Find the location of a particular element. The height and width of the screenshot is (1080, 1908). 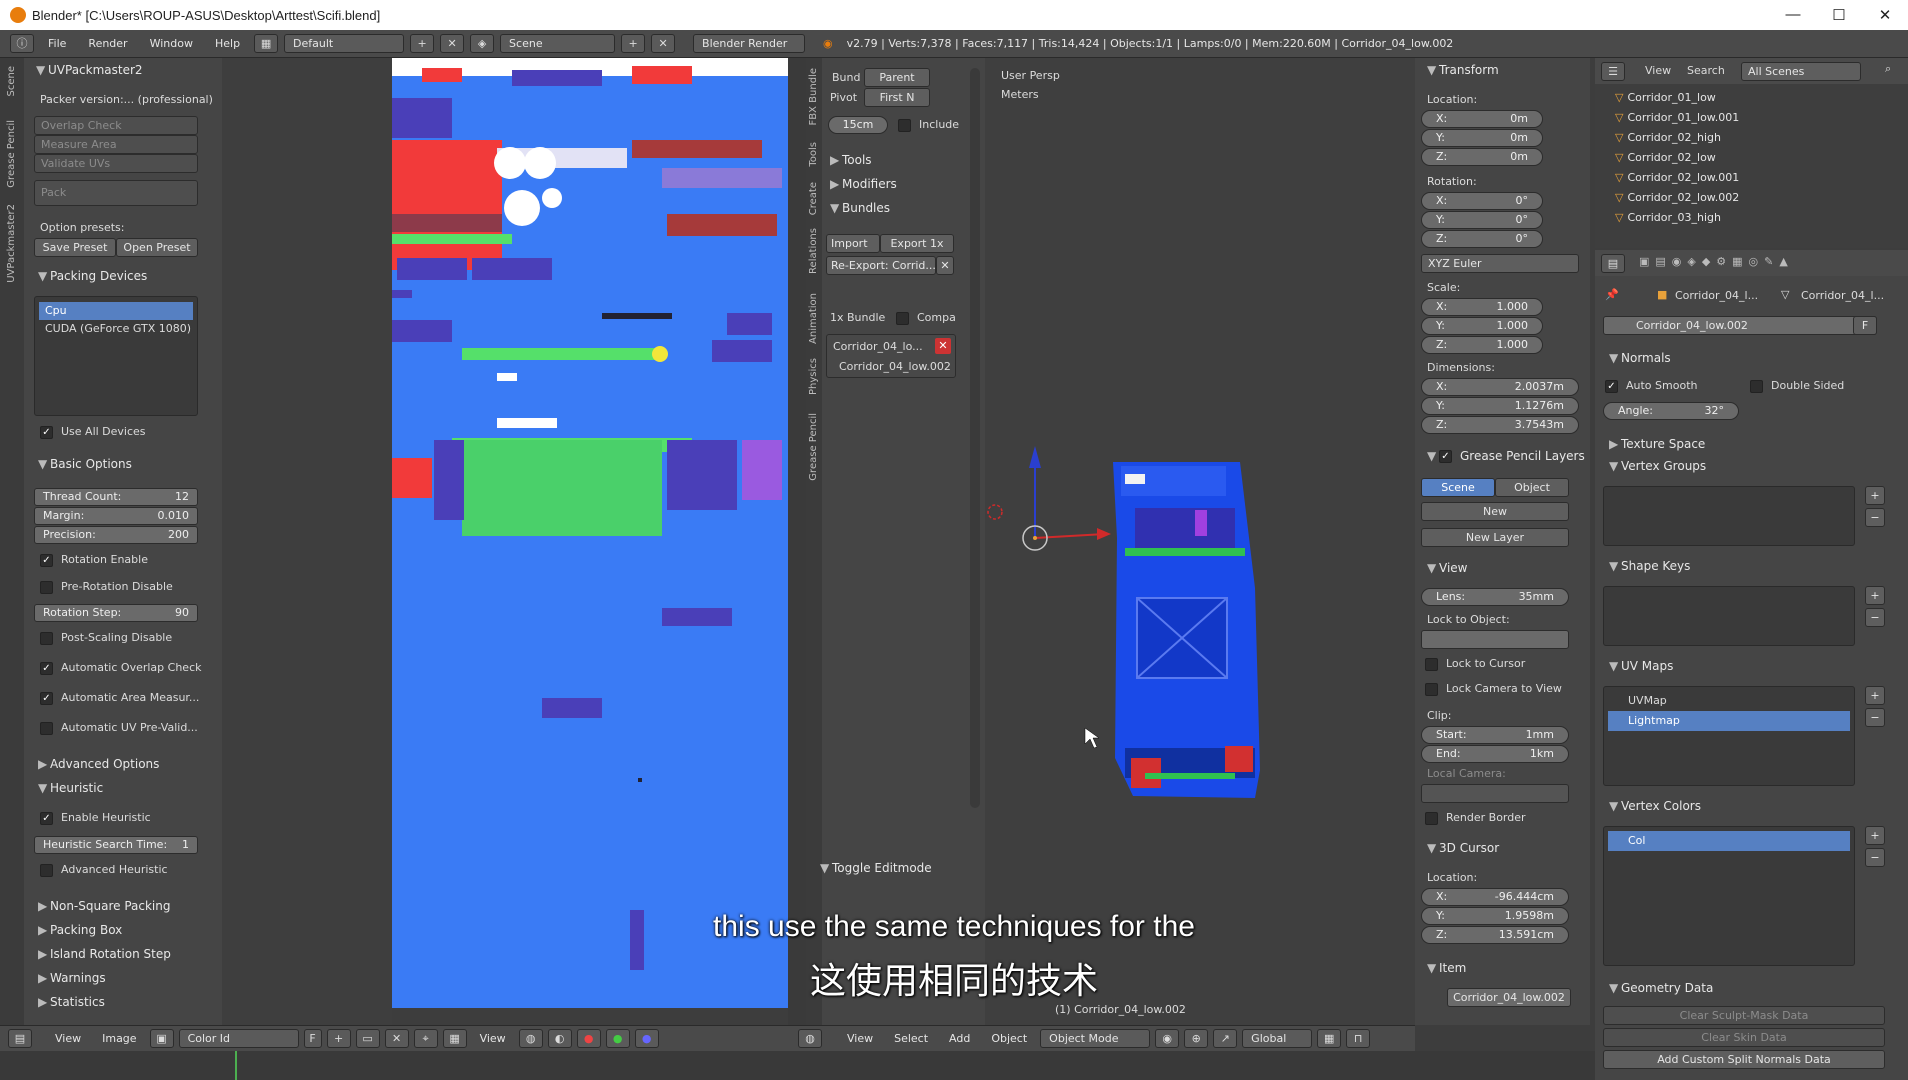

shape-keys-header: ▼ Shape Keys is located at coordinates (1645, 566).